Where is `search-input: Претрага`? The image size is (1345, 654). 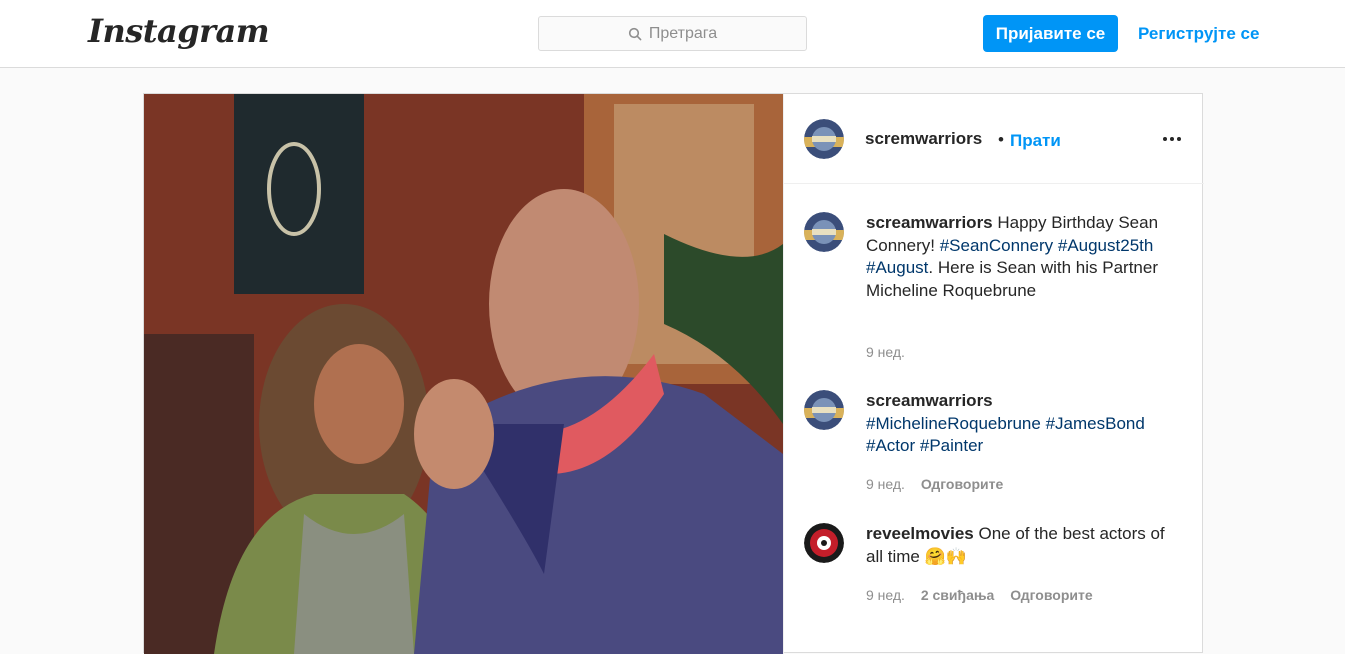
search-input: Претрага is located at coordinates (672, 33).